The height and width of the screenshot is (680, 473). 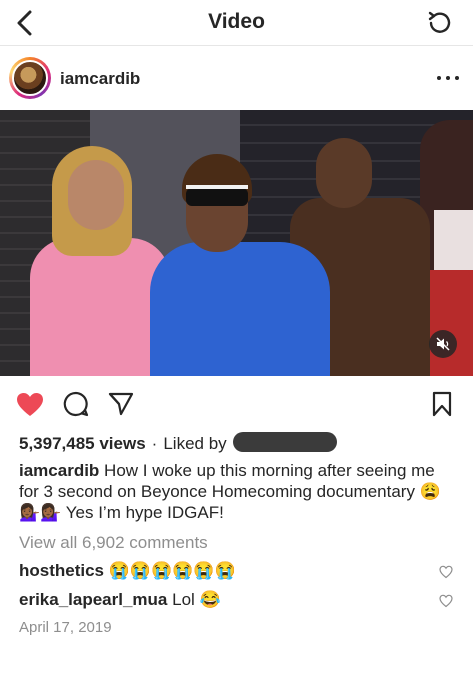 I want to click on story-ring, so click(x=30, y=78).